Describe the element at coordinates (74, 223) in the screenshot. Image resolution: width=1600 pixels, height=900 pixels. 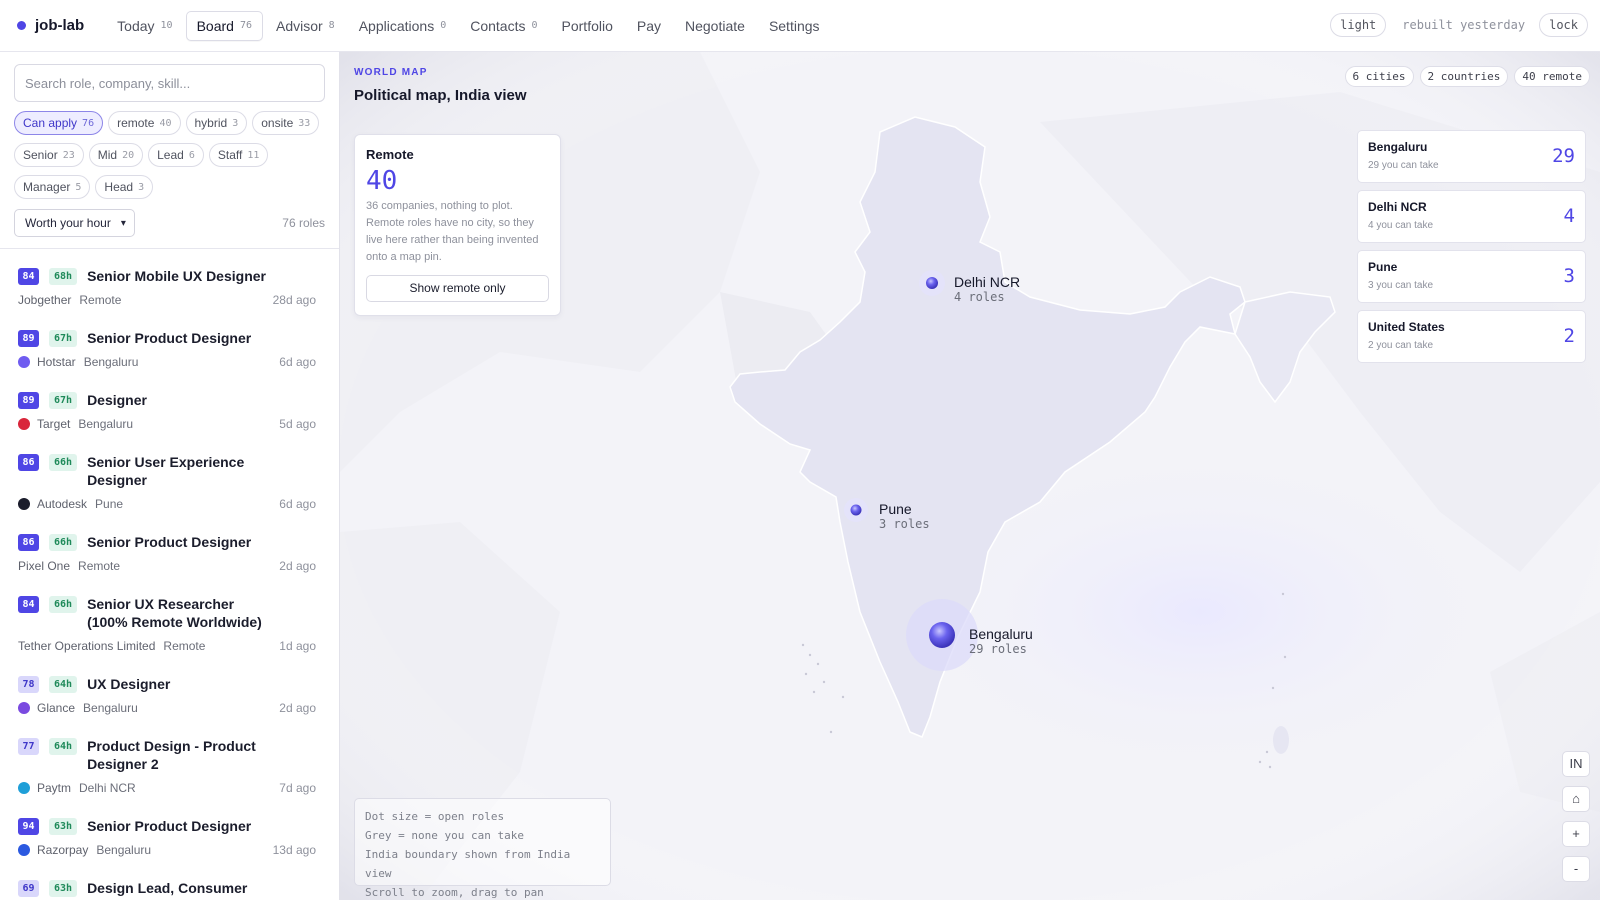
I see `sort-select: Worth your hour ▾` at that location.